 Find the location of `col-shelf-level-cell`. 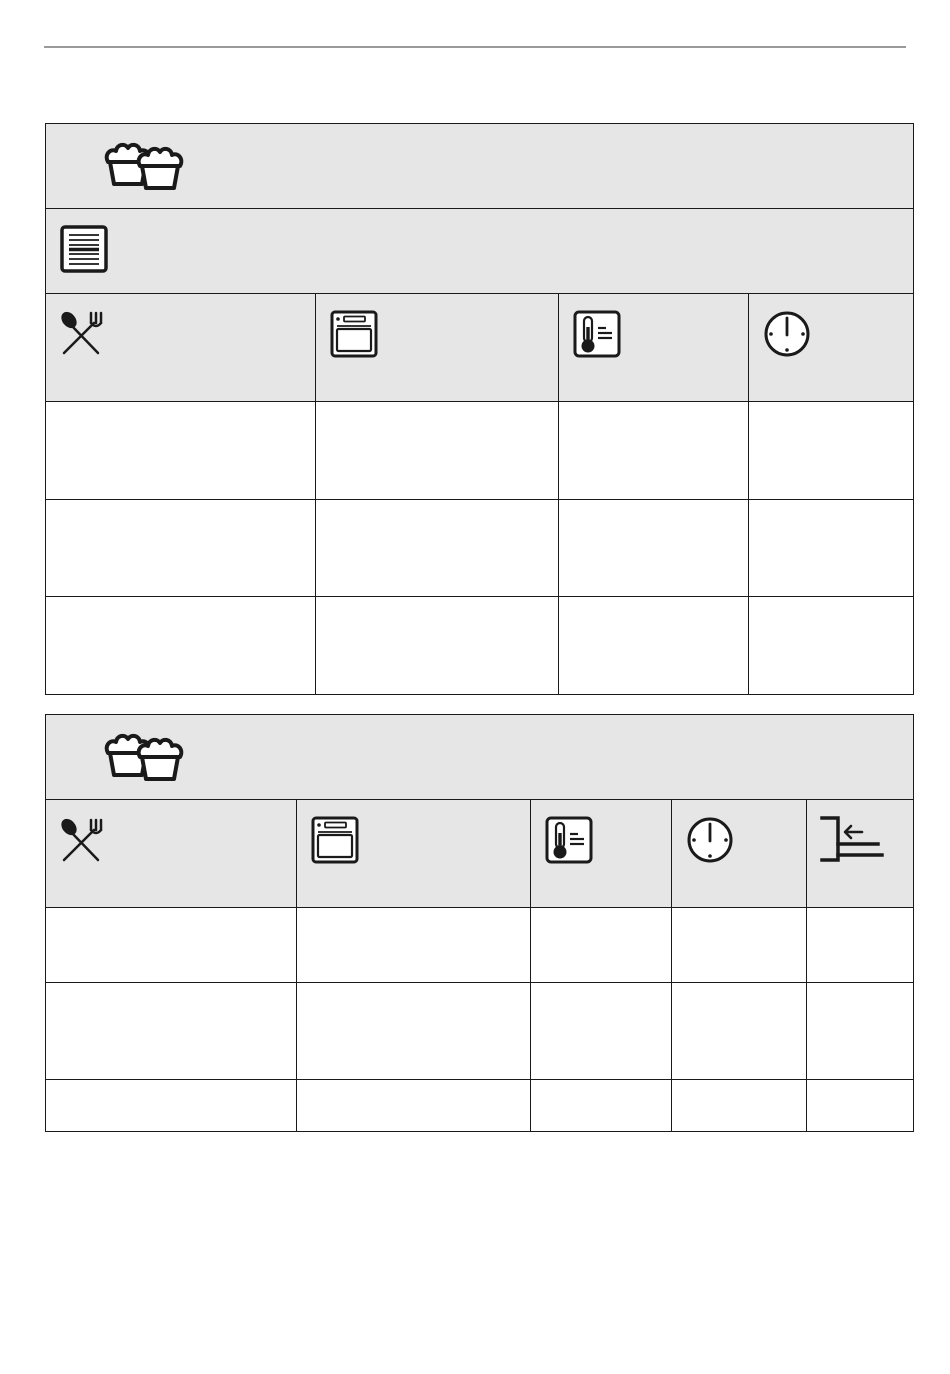

col-shelf-level-cell is located at coordinates (860, 853).